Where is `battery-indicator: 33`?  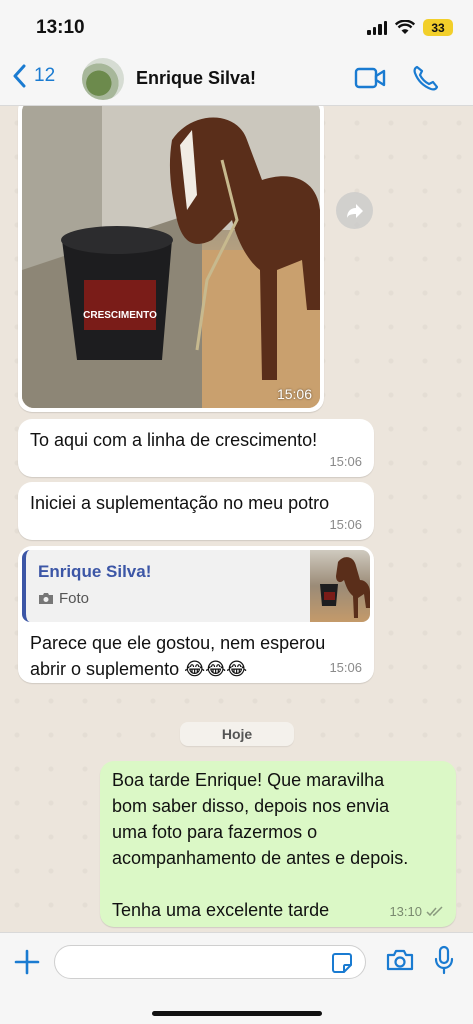
battery-indicator: 33 is located at coordinates (438, 27).